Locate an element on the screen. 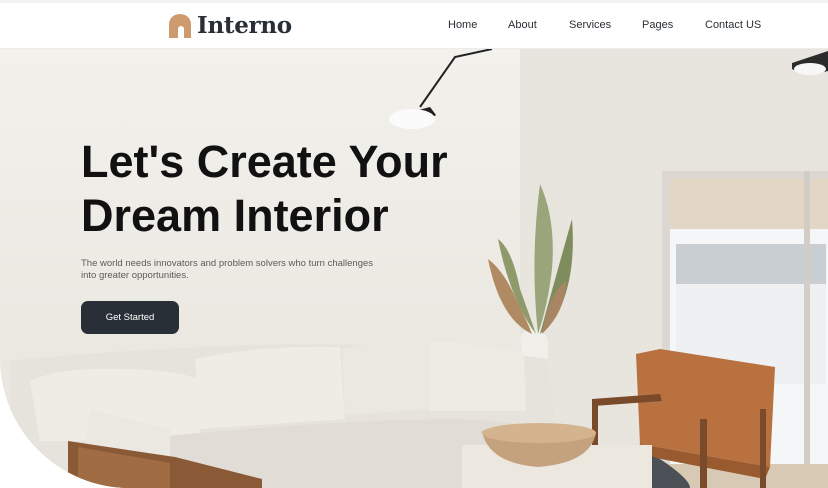 The height and width of the screenshot is (488, 828). nav-pages: Pages is located at coordinates (657, 25).